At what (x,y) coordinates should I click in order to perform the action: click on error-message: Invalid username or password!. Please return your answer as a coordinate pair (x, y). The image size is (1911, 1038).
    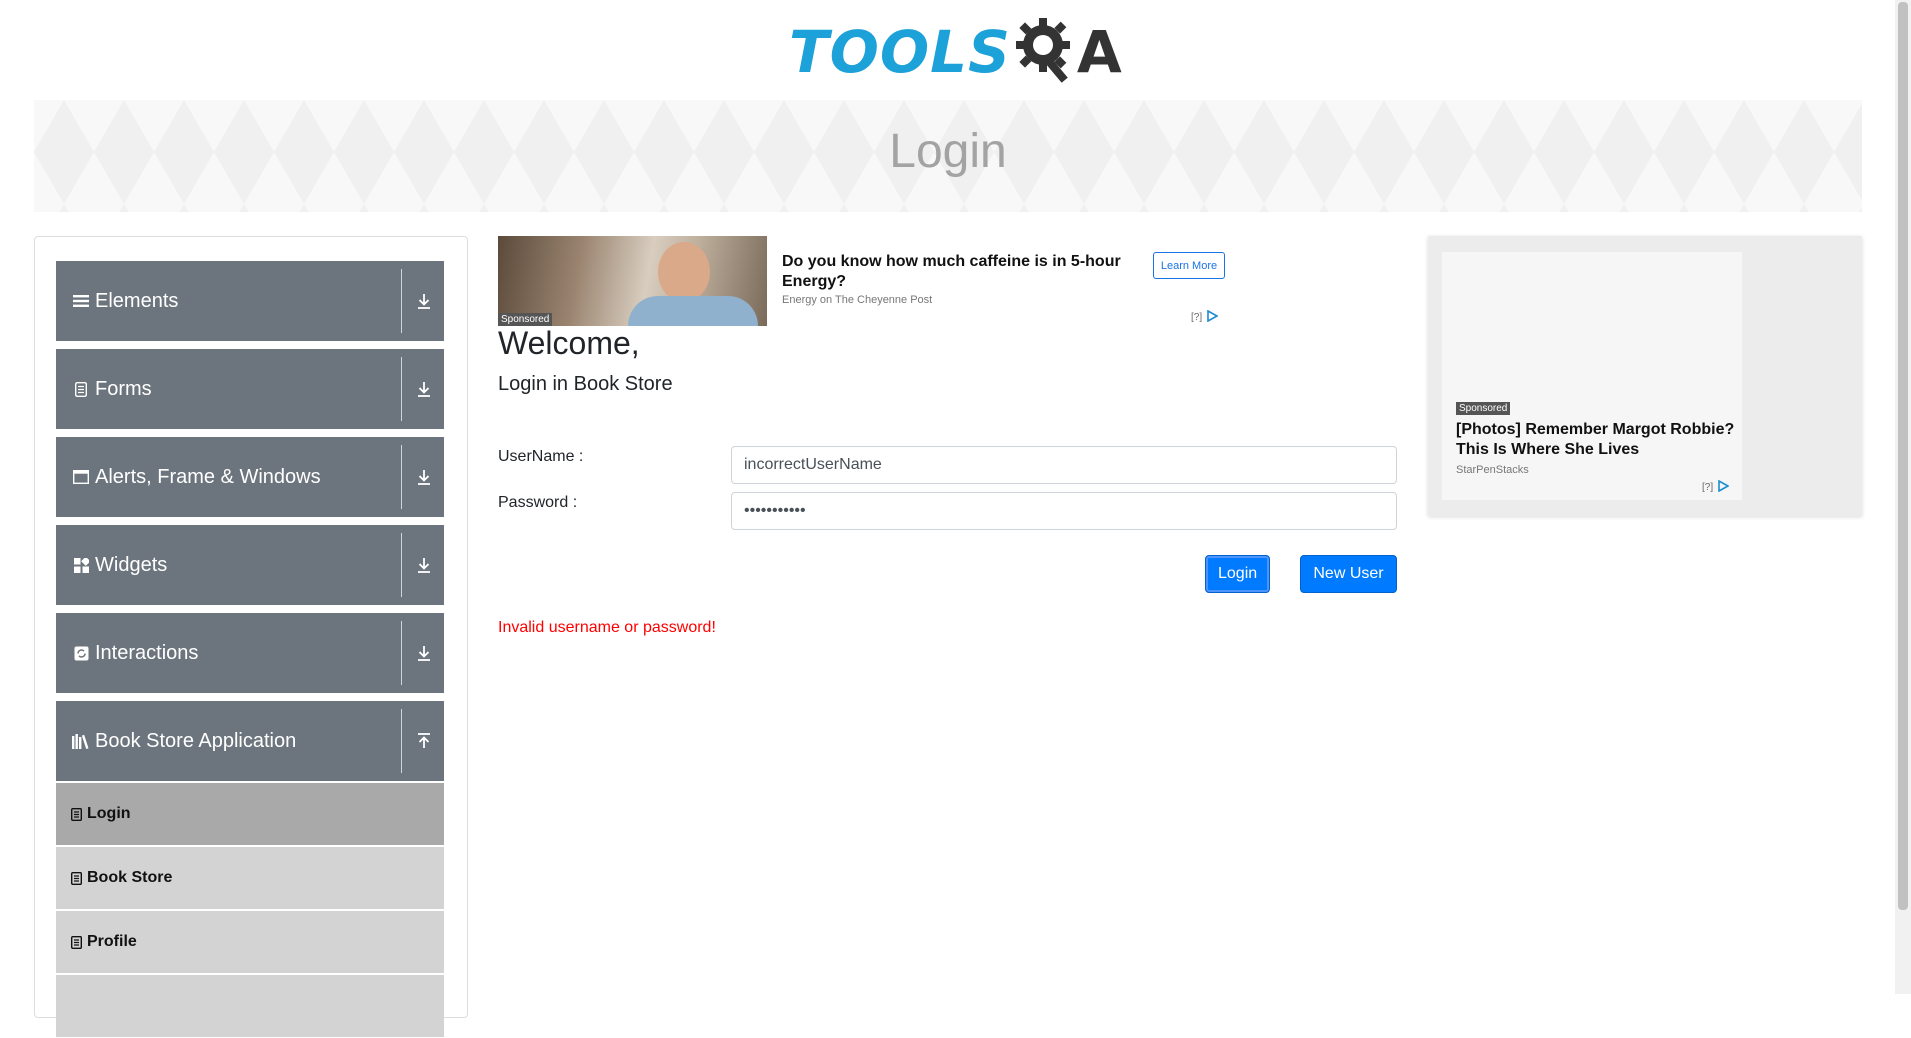
    Looking at the image, I should click on (607, 627).